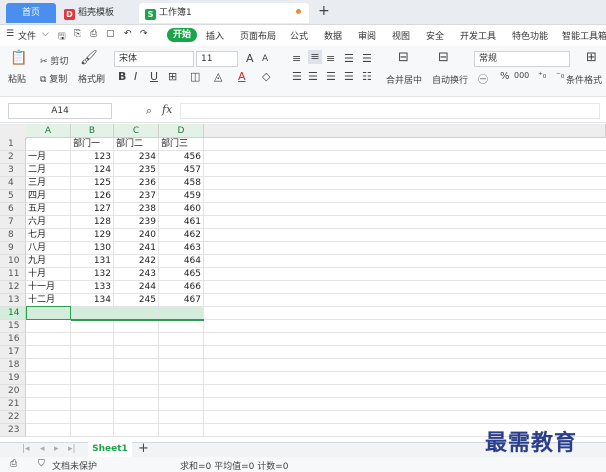  I want to click on column-header-a: A, so click(48, 131).